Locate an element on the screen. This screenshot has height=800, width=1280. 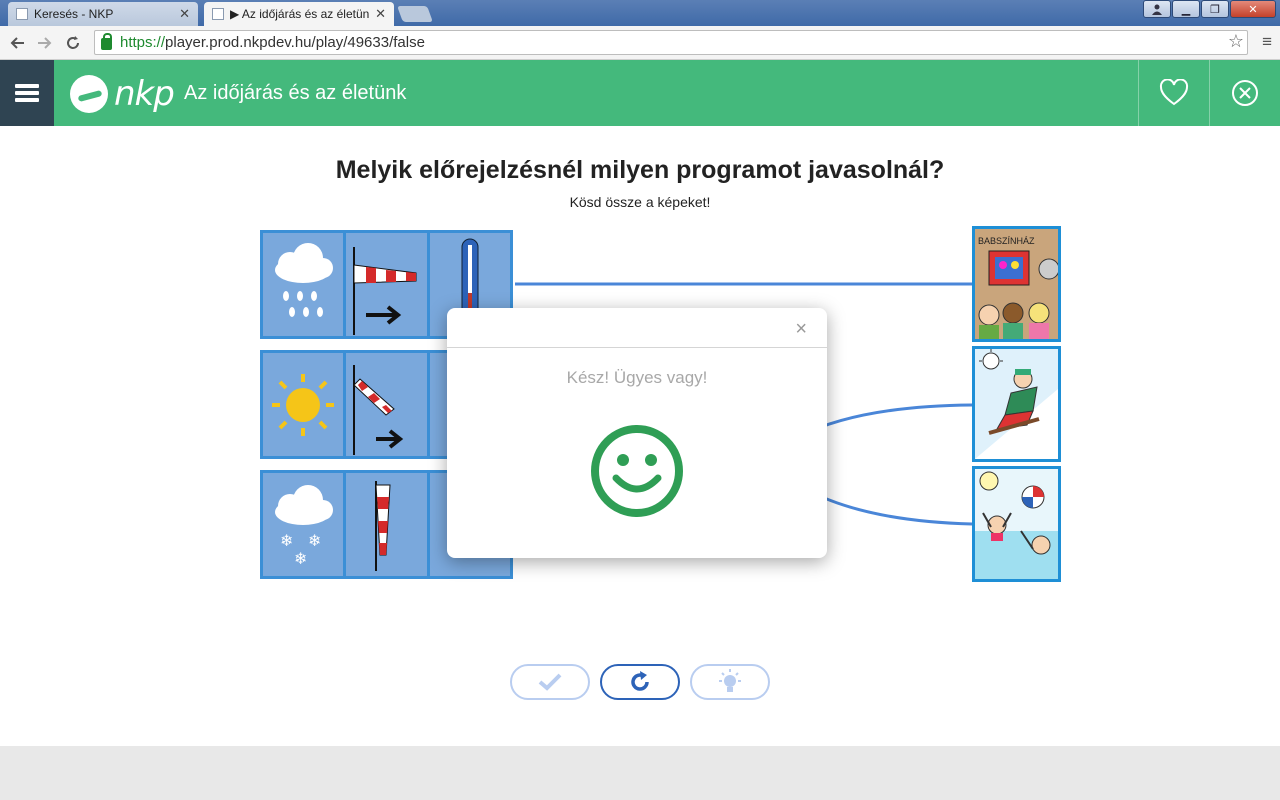
lightbulb-icon is located at coordinates (730, 680).